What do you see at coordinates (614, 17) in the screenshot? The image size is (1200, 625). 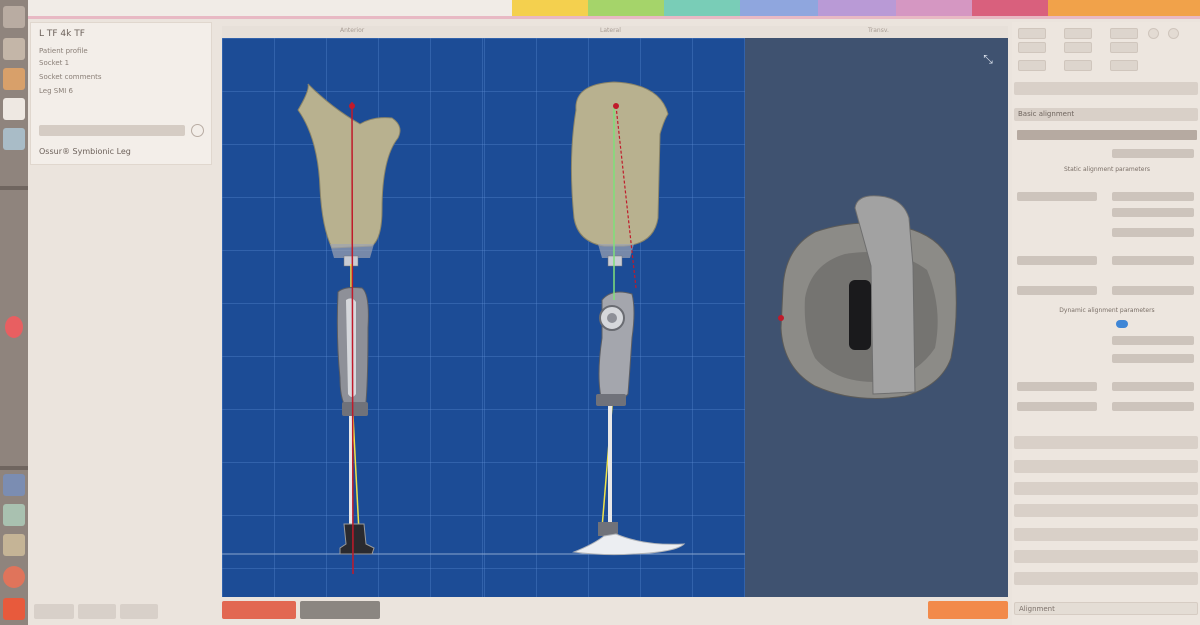 I see `top-divider` at bounding box center [614, 17].